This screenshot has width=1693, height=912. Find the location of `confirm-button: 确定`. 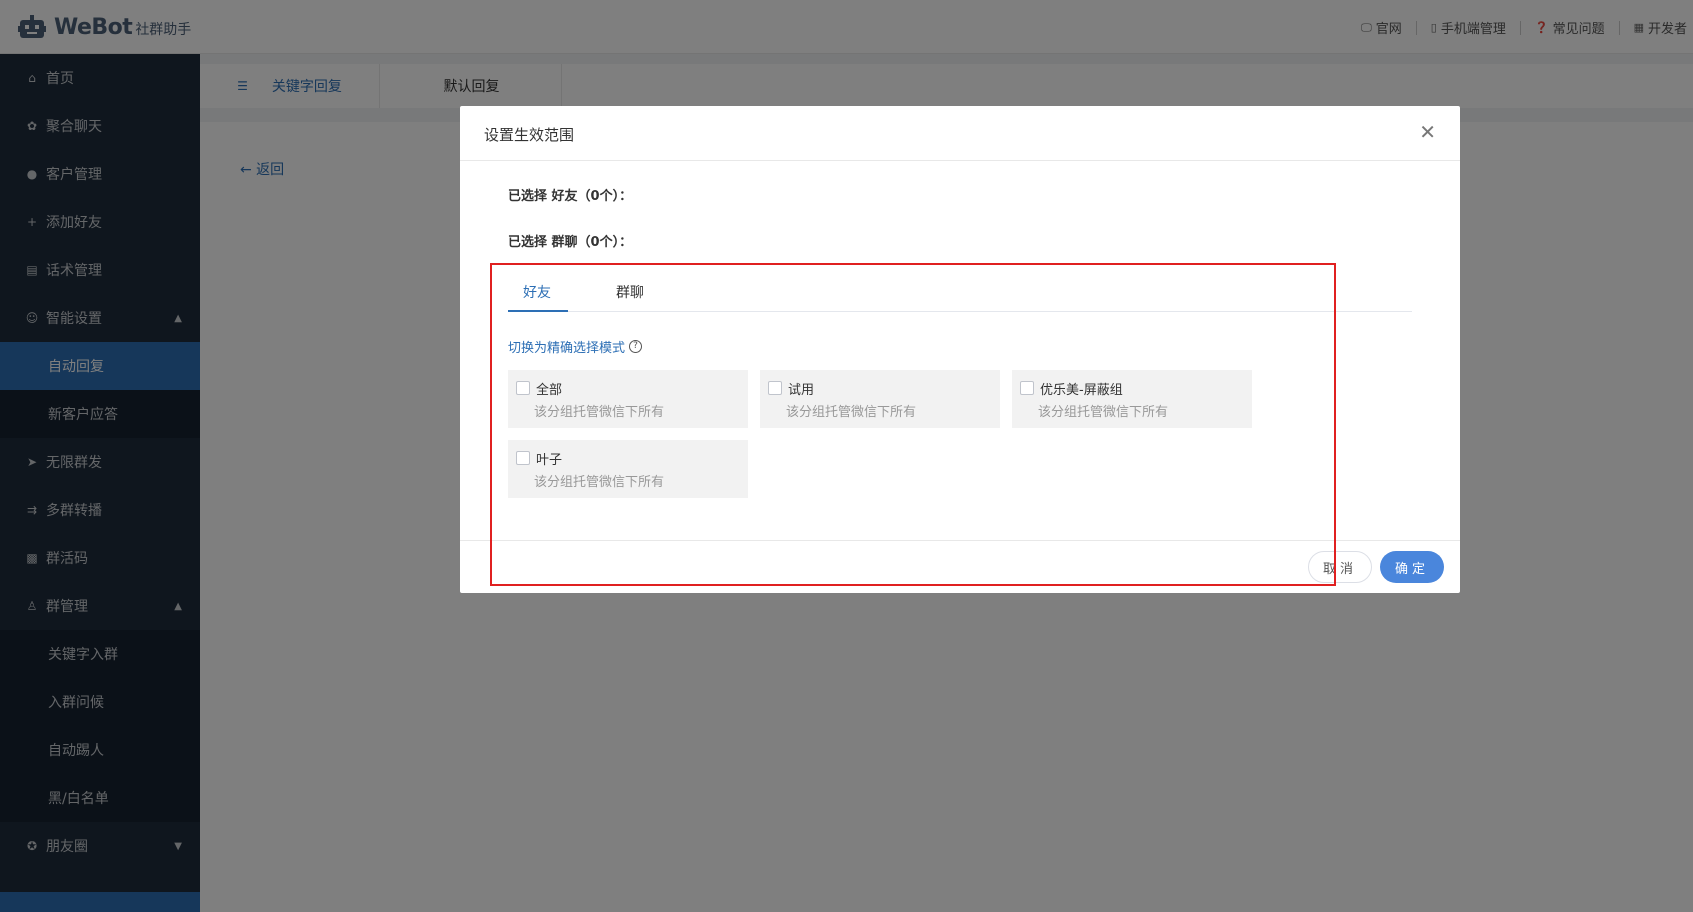

confirm-button: 确定 is located at coordinates (1412, 567).